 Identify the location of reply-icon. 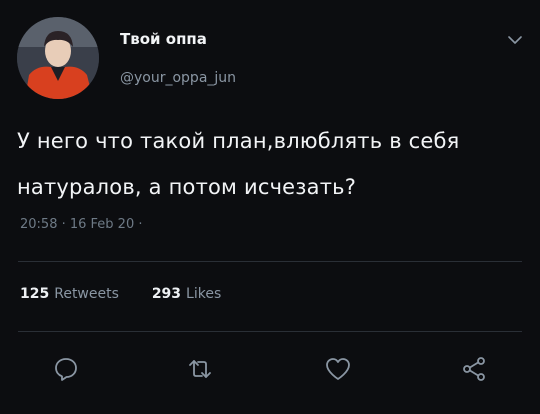
(66, 369).